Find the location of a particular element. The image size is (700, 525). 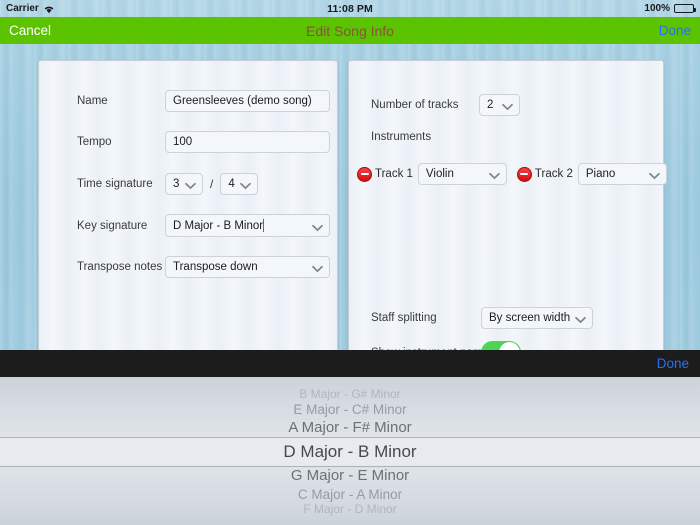

tempo-input is located at coordinates (247, 142).